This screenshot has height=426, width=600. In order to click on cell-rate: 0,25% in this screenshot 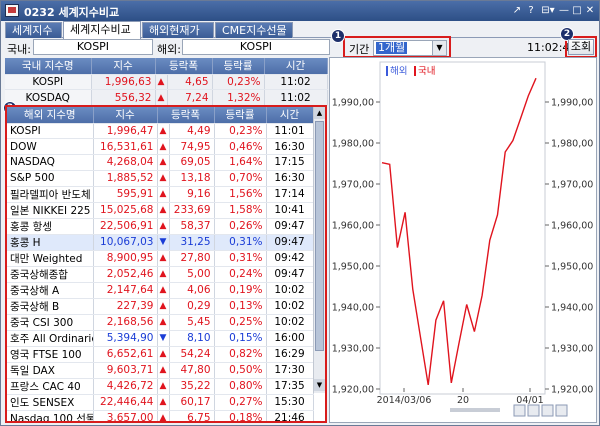, I will do `click(240, 322)`.